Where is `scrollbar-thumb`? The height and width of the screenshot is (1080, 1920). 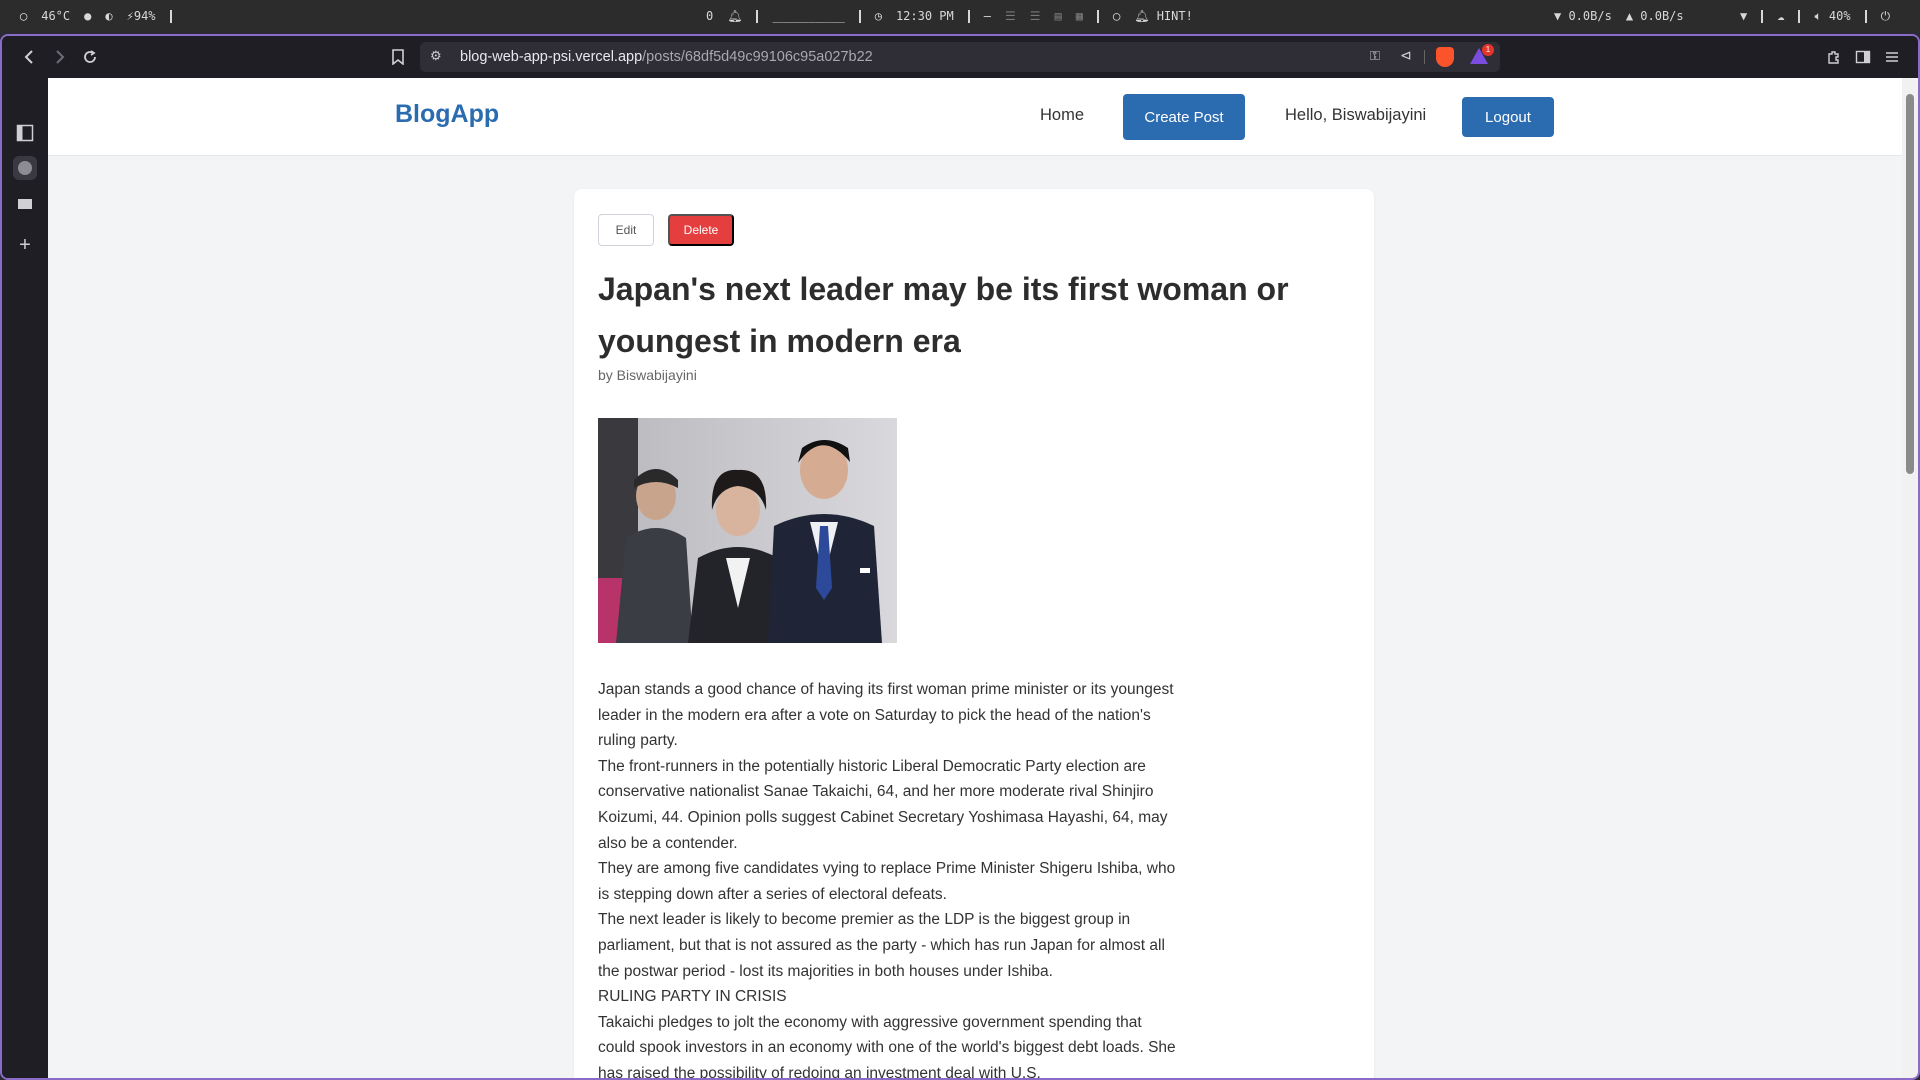 scrollbar-thumb is located at coordinates (1910, 284).